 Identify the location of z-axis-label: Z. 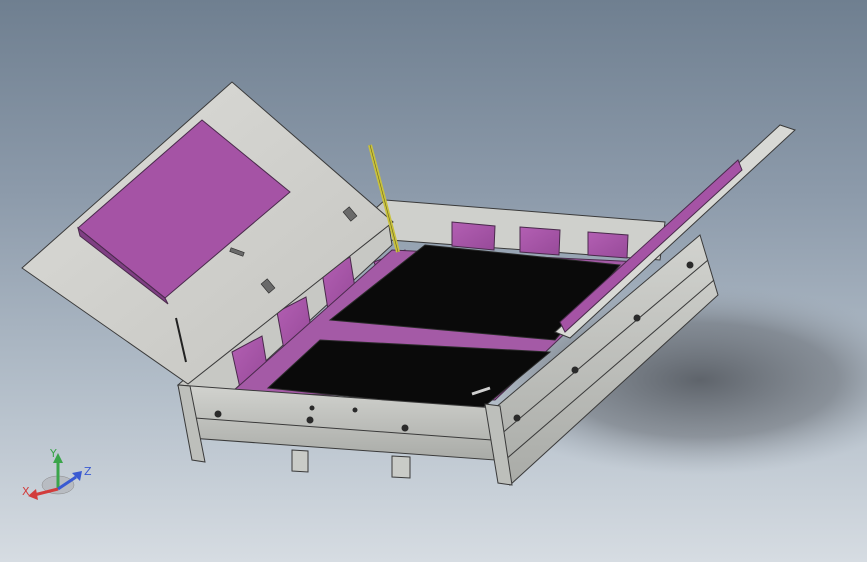
(88, 471).